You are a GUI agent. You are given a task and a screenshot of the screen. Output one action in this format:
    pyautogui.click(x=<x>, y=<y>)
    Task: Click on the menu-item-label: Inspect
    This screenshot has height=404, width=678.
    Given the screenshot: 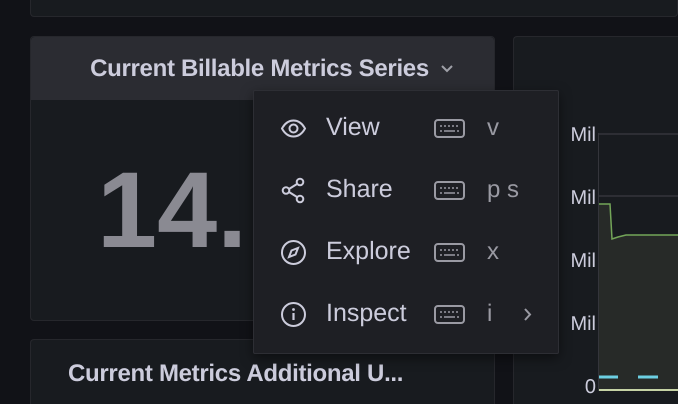 What is the action you would take?
    pyautogui.click(x=367, y=314)
    